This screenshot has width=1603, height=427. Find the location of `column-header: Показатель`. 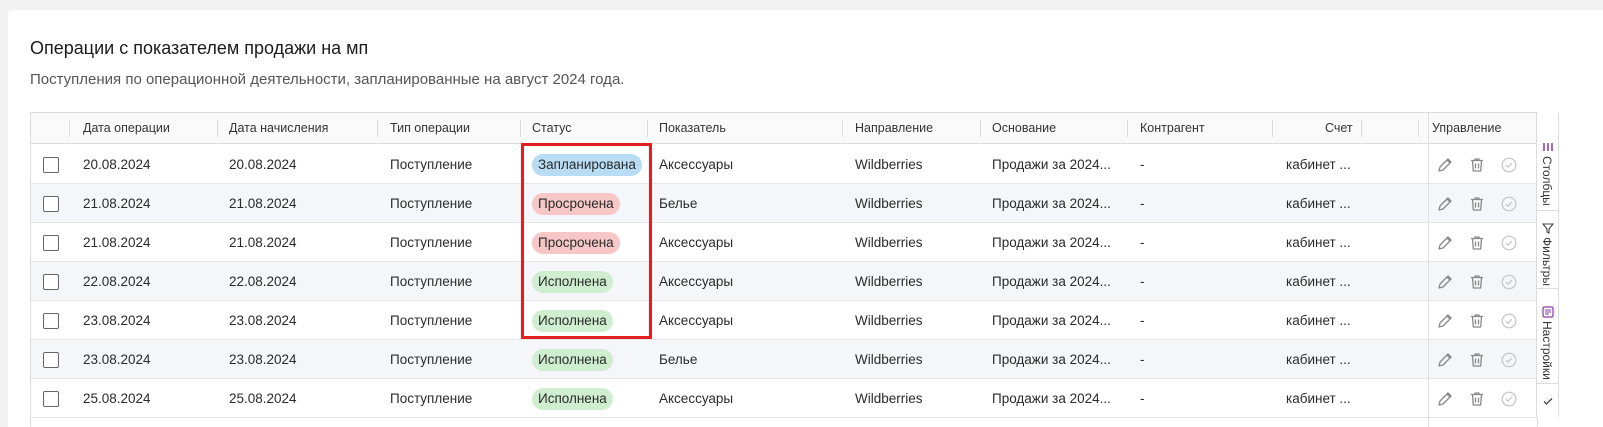

column-header: Показатель is located at coordinates (692, 128).